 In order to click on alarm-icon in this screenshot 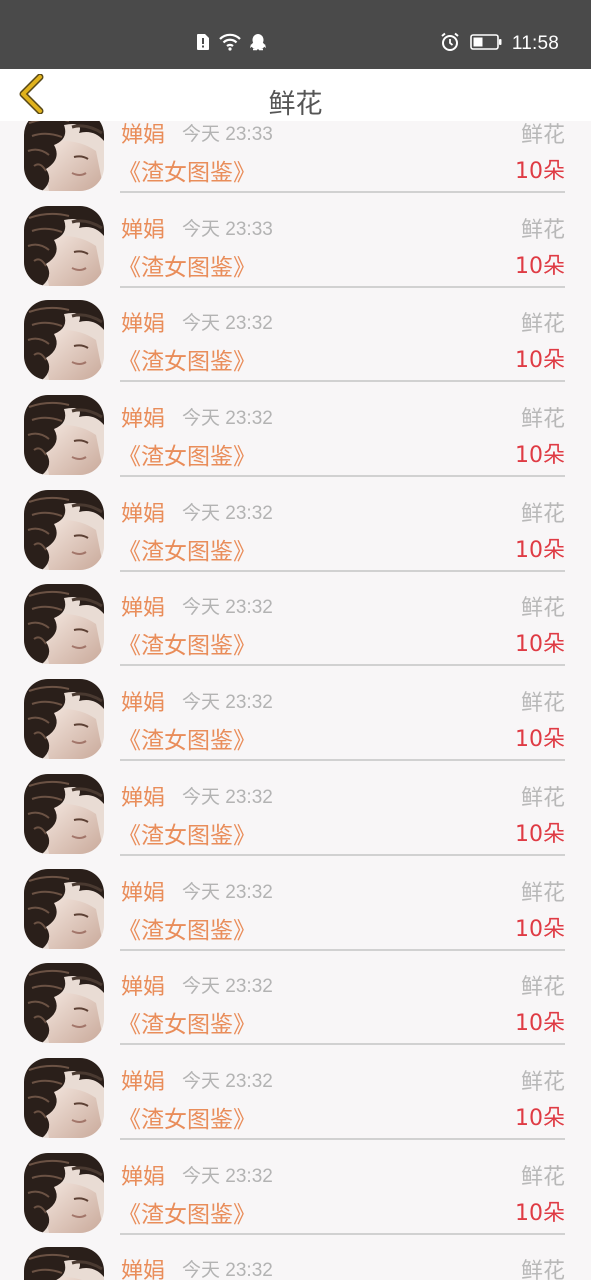, I will do `click(450, 44)`.